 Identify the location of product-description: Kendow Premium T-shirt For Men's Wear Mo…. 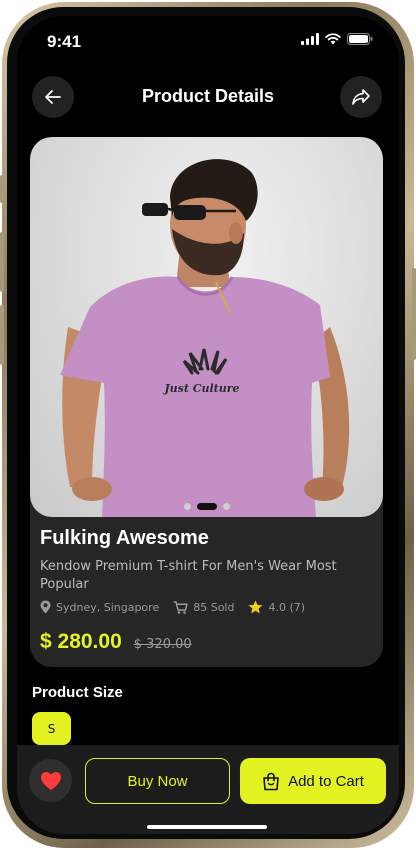
(188, 575).